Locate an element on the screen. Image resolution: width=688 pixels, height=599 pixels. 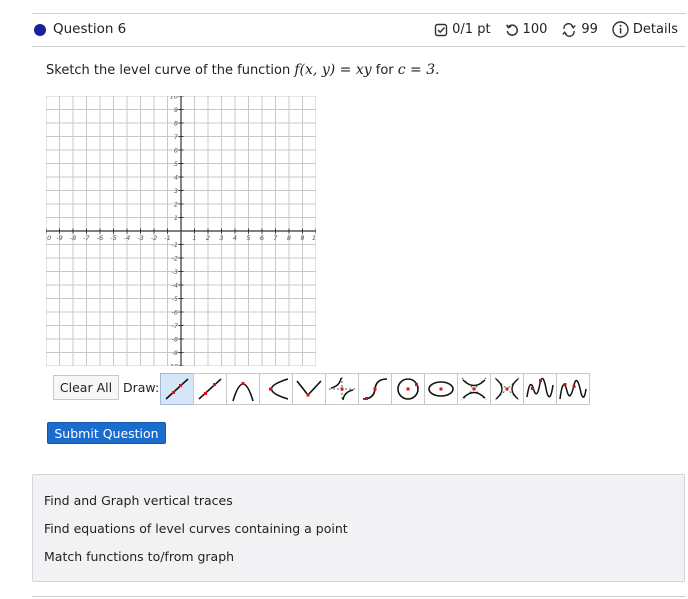
cubic-tool is located at coordinates (375, 389).